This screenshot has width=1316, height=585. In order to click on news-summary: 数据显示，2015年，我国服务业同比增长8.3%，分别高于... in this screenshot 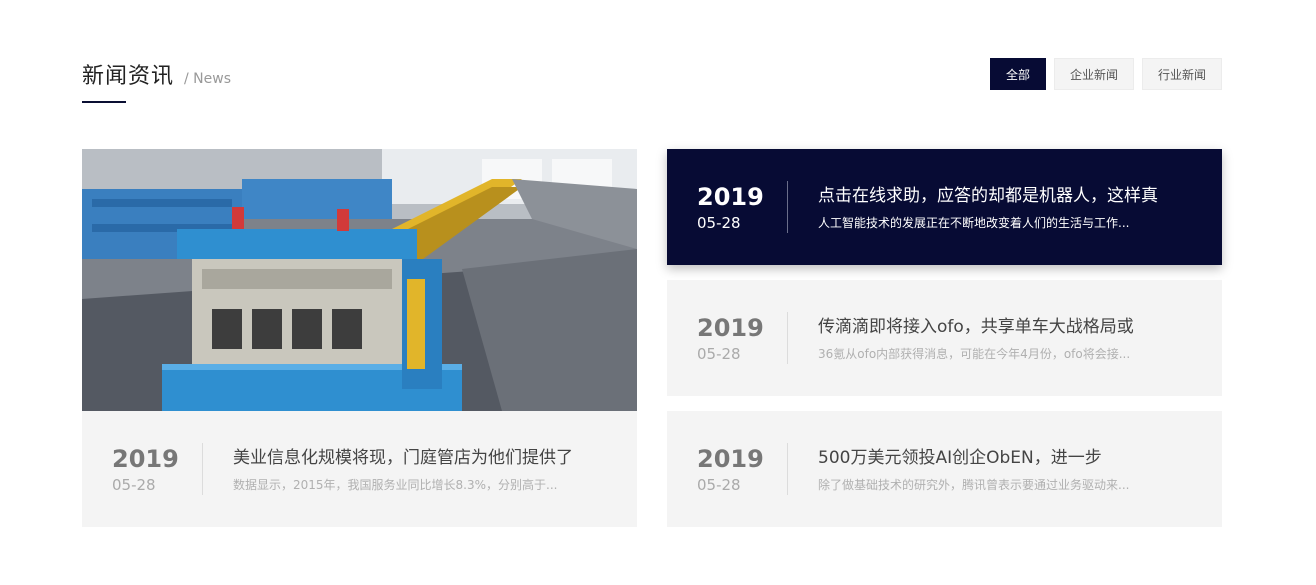, I will do `click(395, 484)`.